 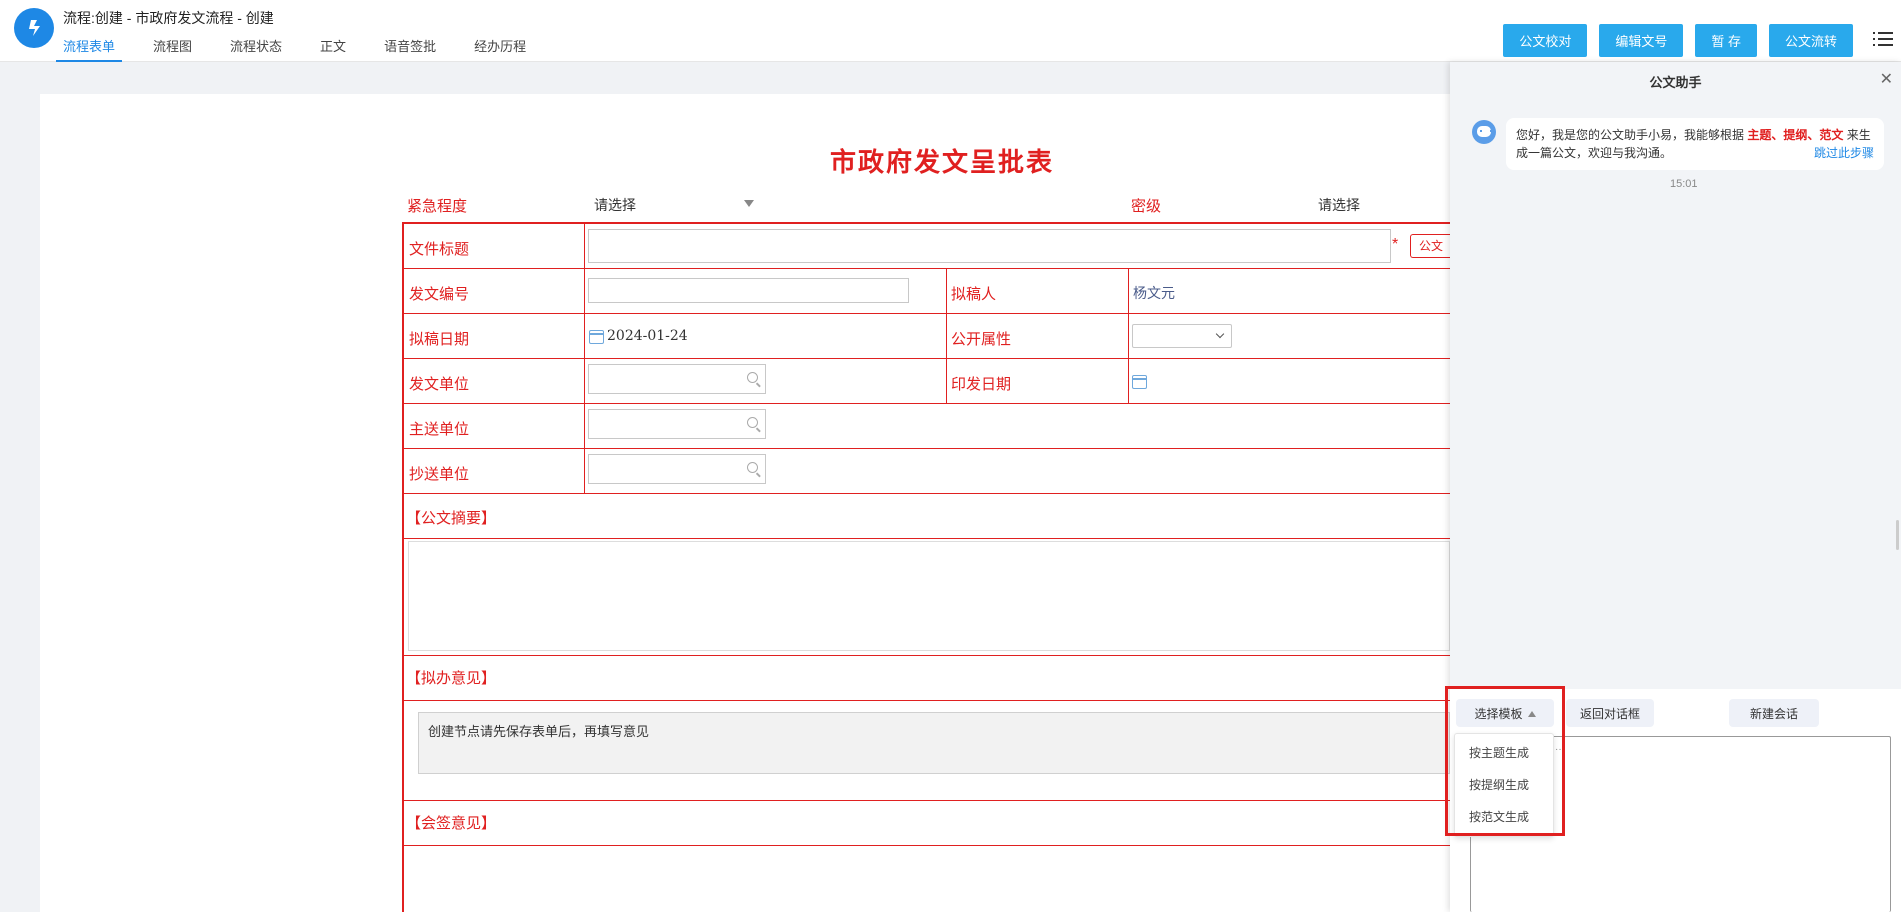 What do you see at coordinates (439, 474) in the screenshot?
I see `cc-label: 抄送单位` at bounding box center [439, 474].